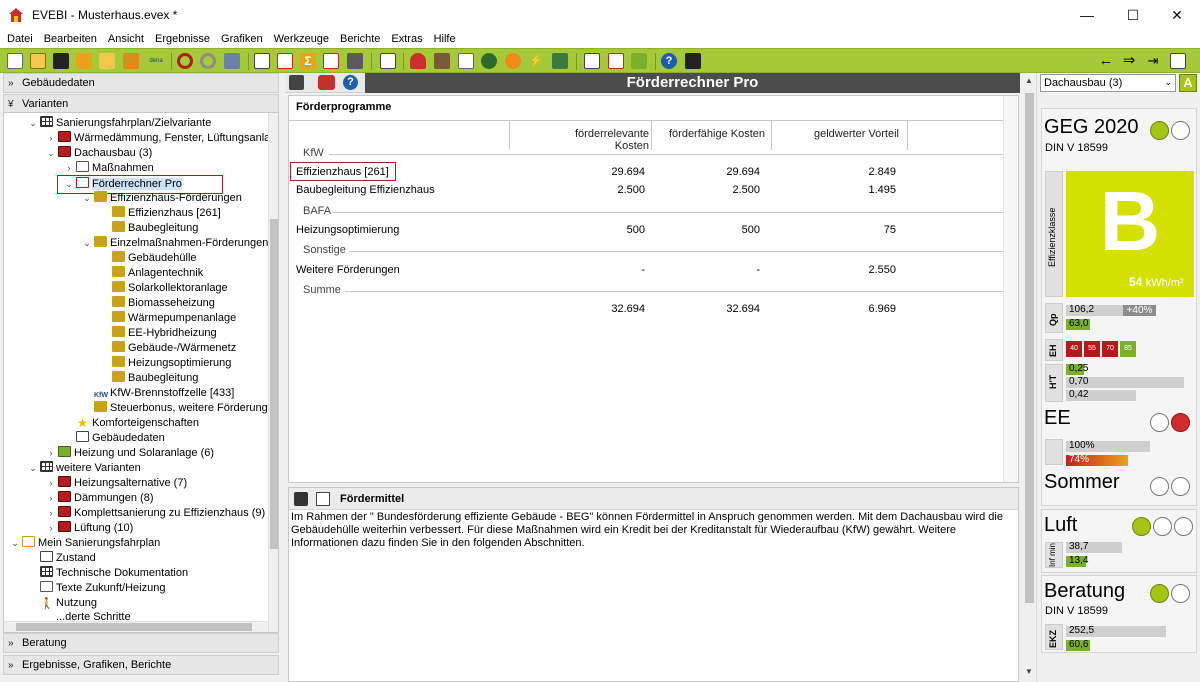  Describe the element at coordinates (1029, 80) in the screenshot. I see `scroll-up-icon: ▲` at that location.